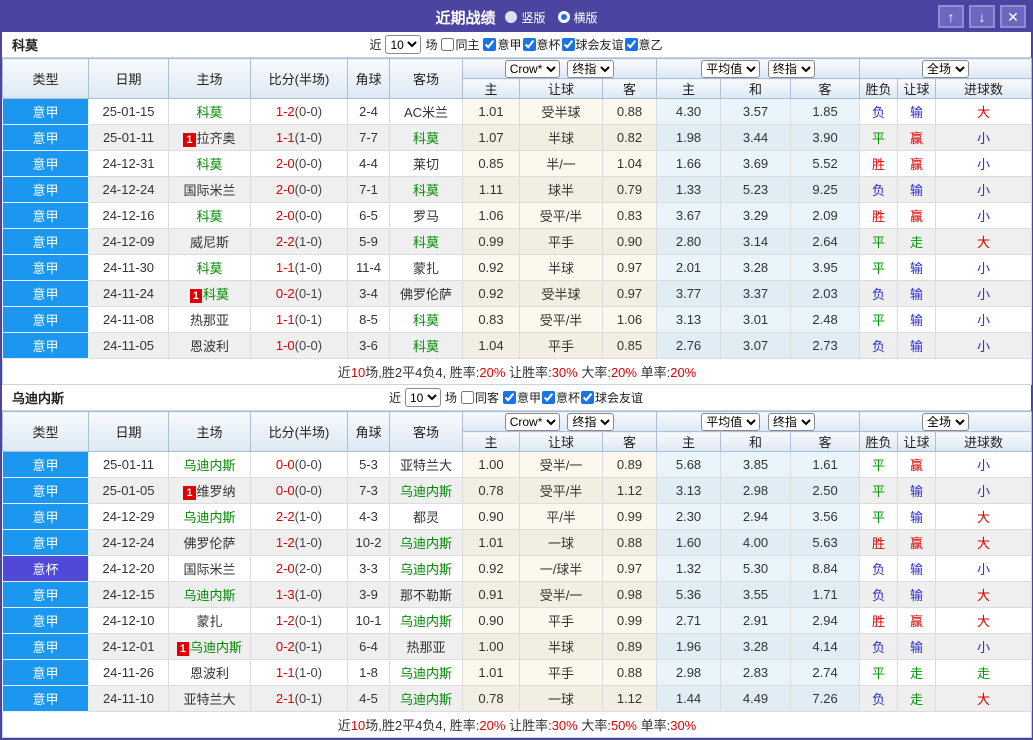  What do you see at coordinates (128, 594) in the screenshot?
I see `date-cell: 24-12-15` at bounding box center [128, 594].